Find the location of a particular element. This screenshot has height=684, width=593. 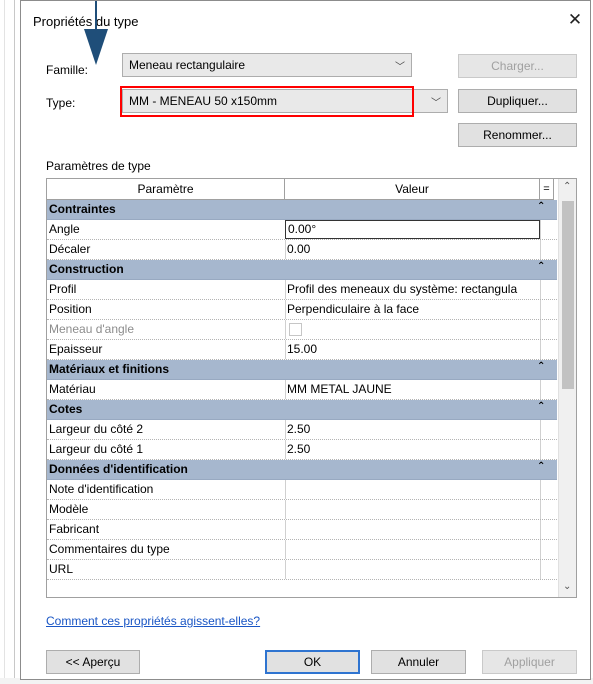

group-header: Matériaux et finitions ⌃ is located at coordinates (302, 370).